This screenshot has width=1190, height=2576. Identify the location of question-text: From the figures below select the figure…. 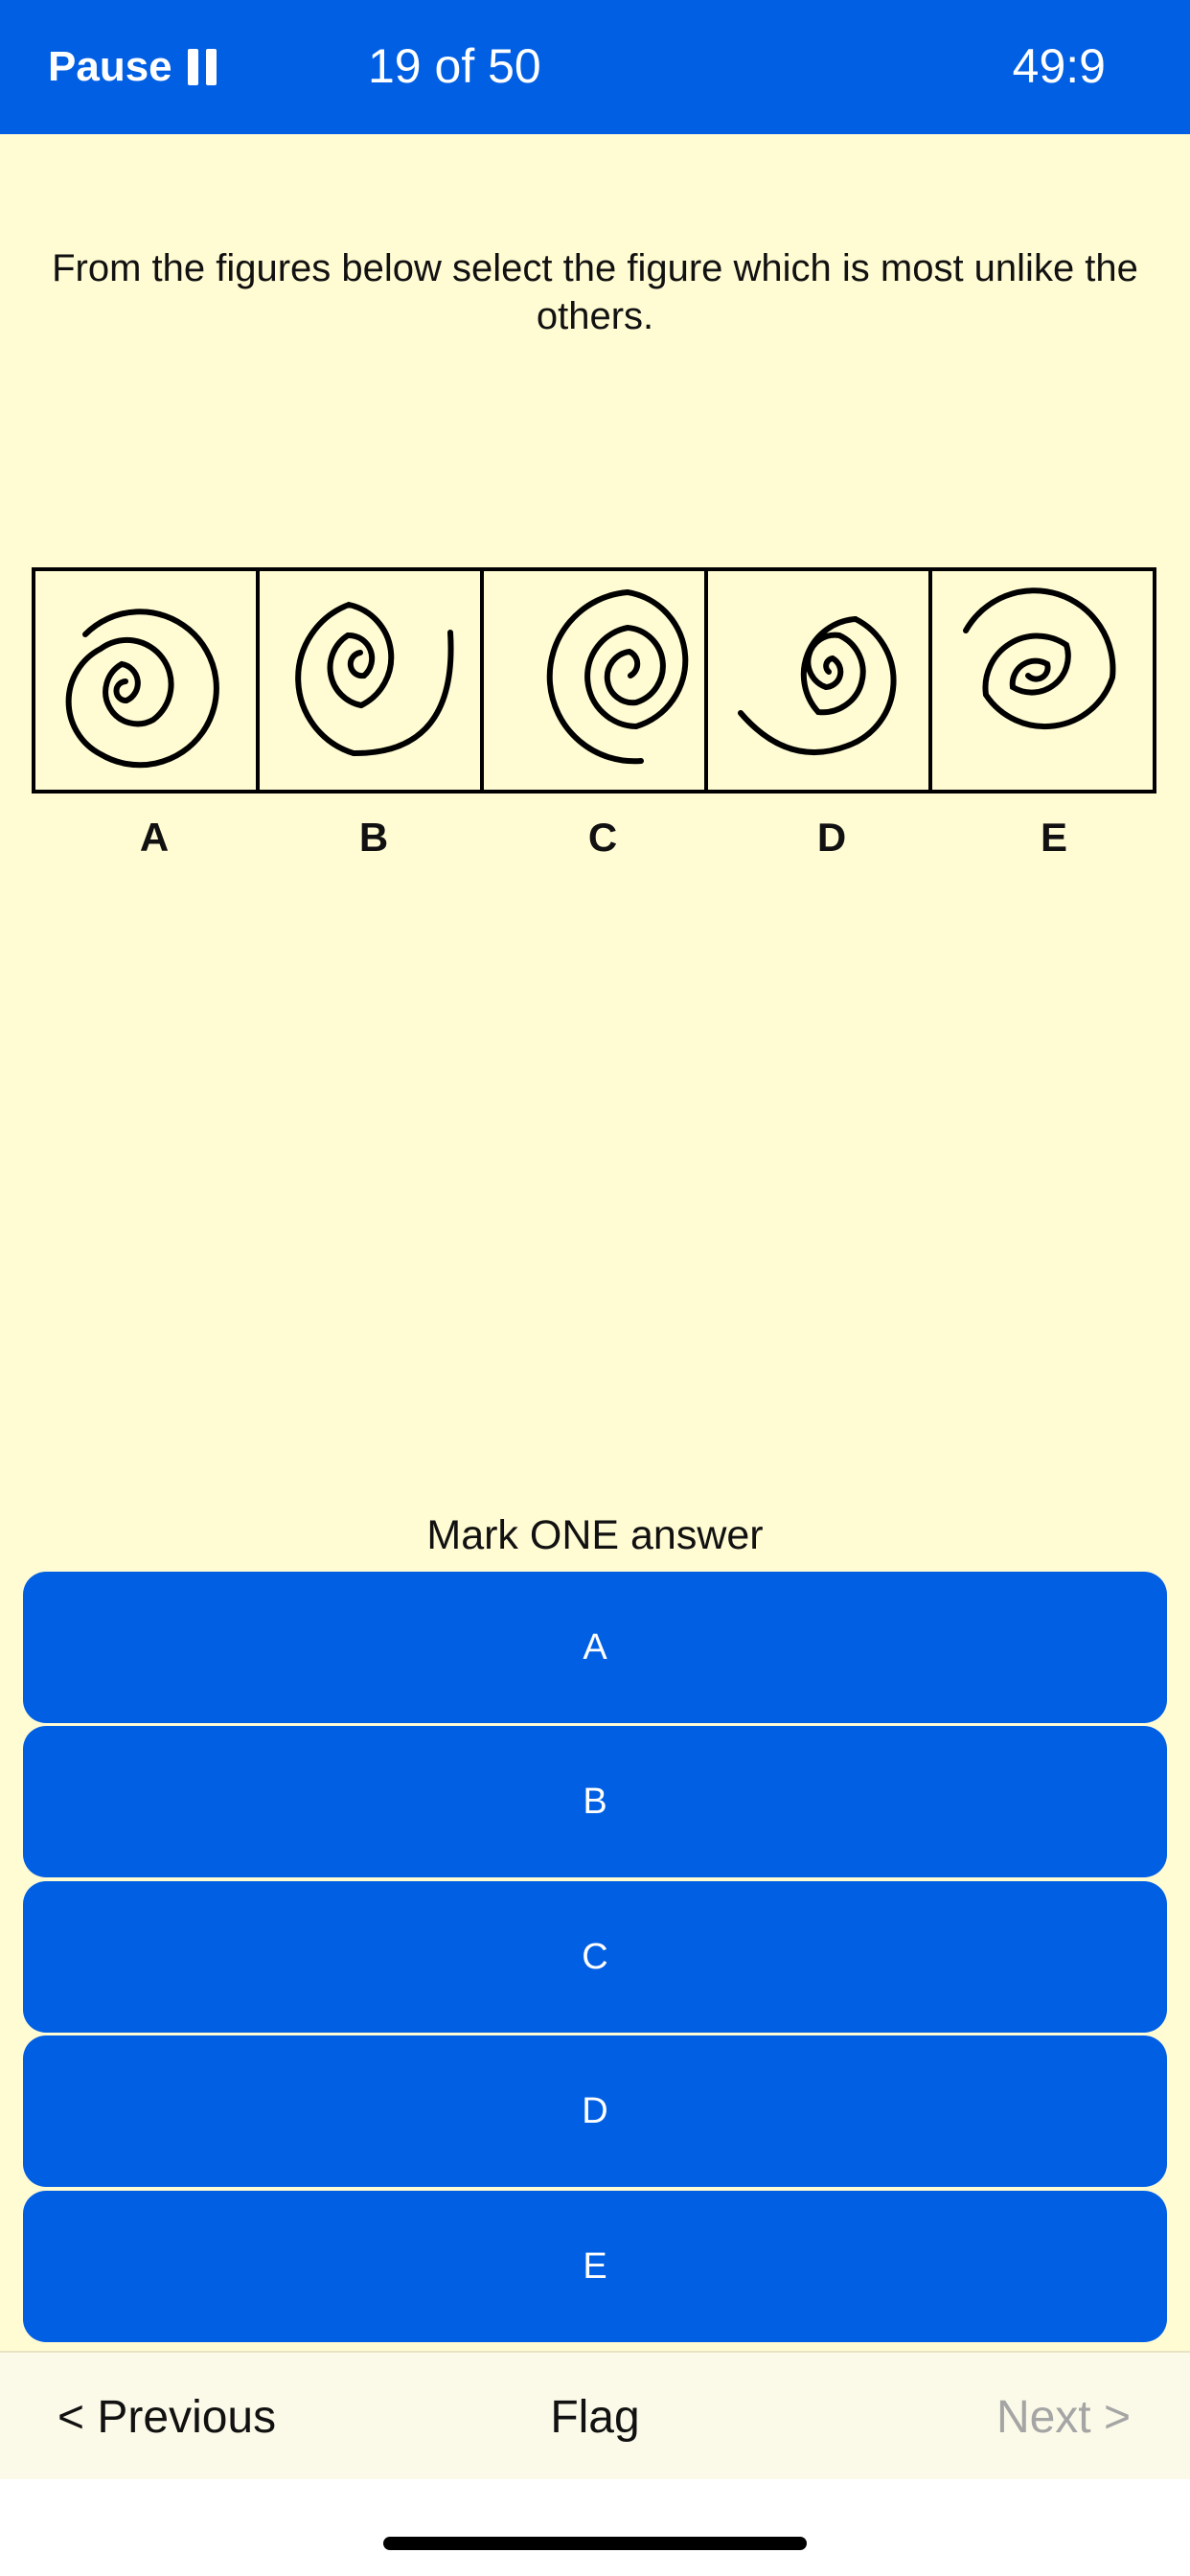
(595, 292).